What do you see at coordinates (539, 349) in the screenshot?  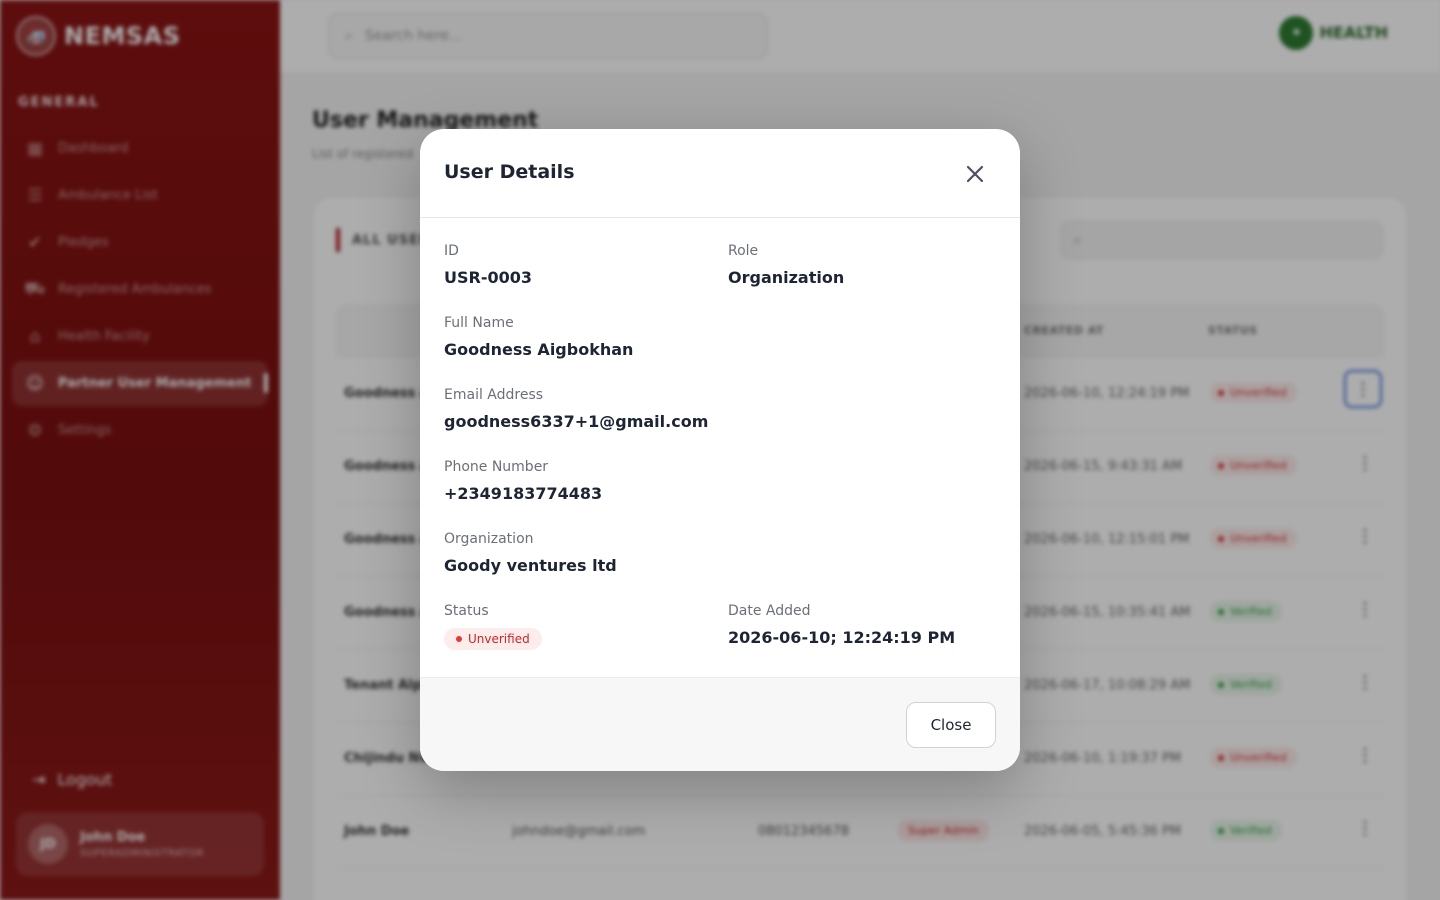 I see `field-value: Goodness Aigbokhan` at bounding box center [539, 349].